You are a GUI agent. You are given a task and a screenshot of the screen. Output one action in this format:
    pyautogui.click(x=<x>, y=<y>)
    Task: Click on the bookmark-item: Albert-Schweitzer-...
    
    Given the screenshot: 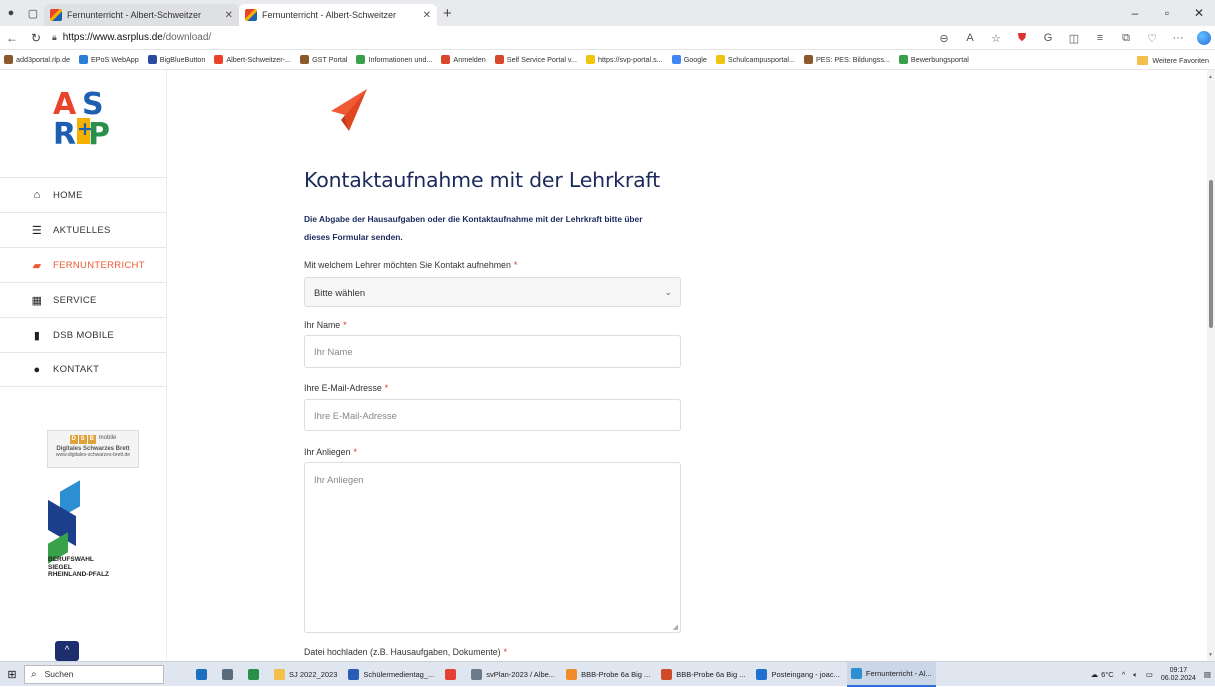 What is the action you would take?
    pyautogui.click(x=252, y=59)
    